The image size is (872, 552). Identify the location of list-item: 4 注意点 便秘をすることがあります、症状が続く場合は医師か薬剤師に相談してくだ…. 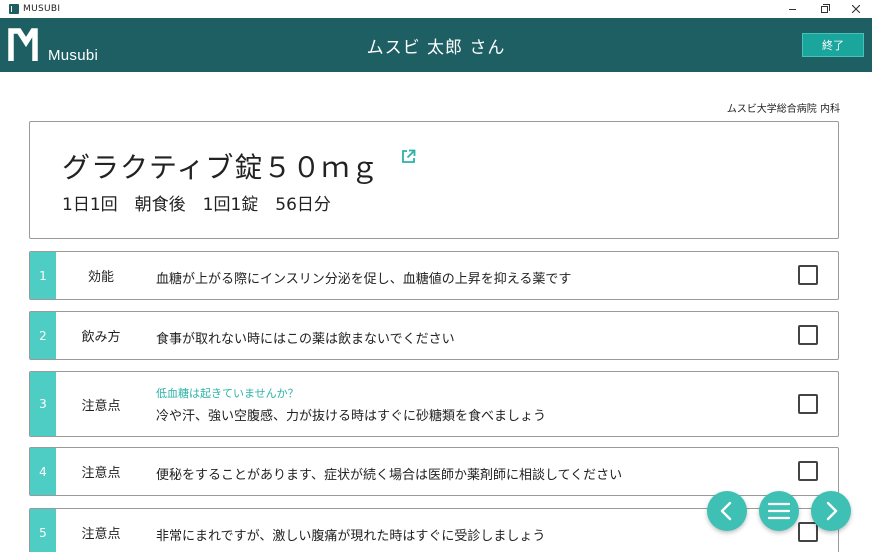
(434, 471).